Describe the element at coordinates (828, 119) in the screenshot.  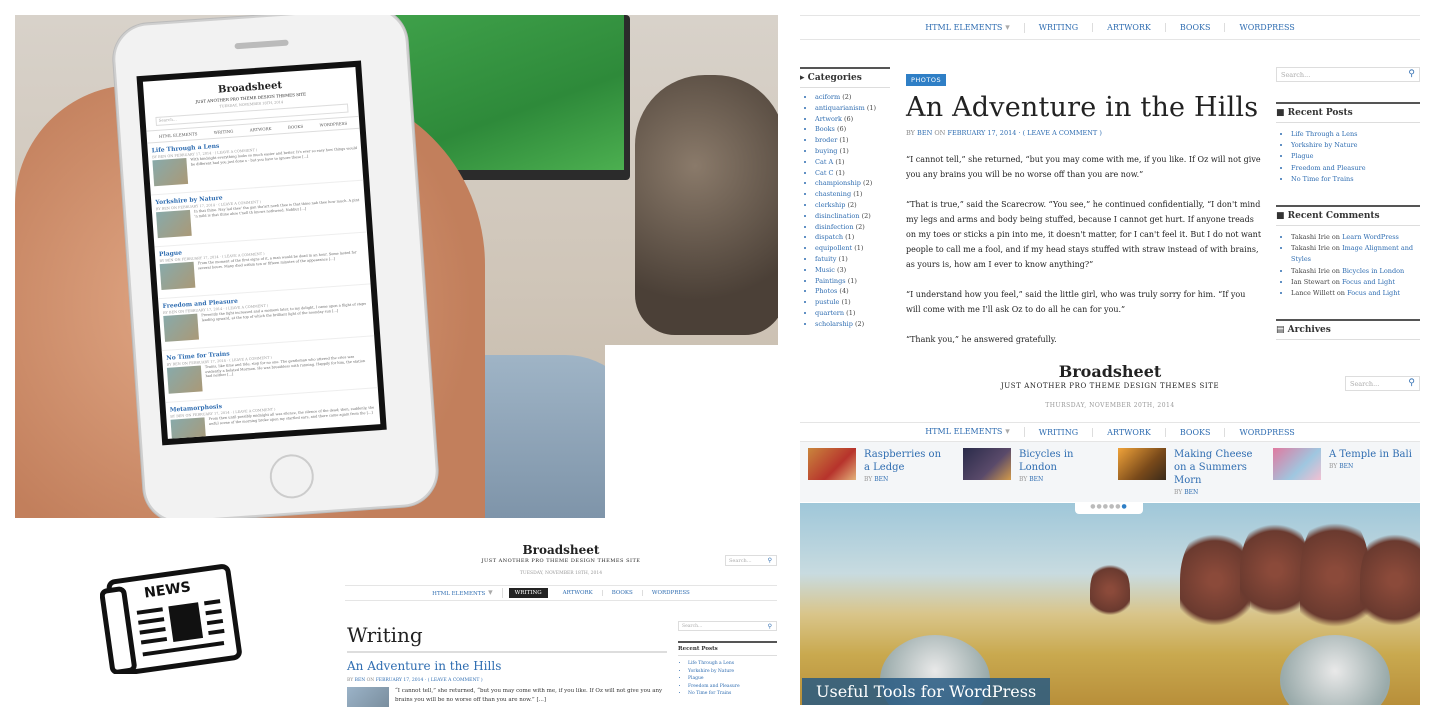
I see `category-link: Artwork` at that location.